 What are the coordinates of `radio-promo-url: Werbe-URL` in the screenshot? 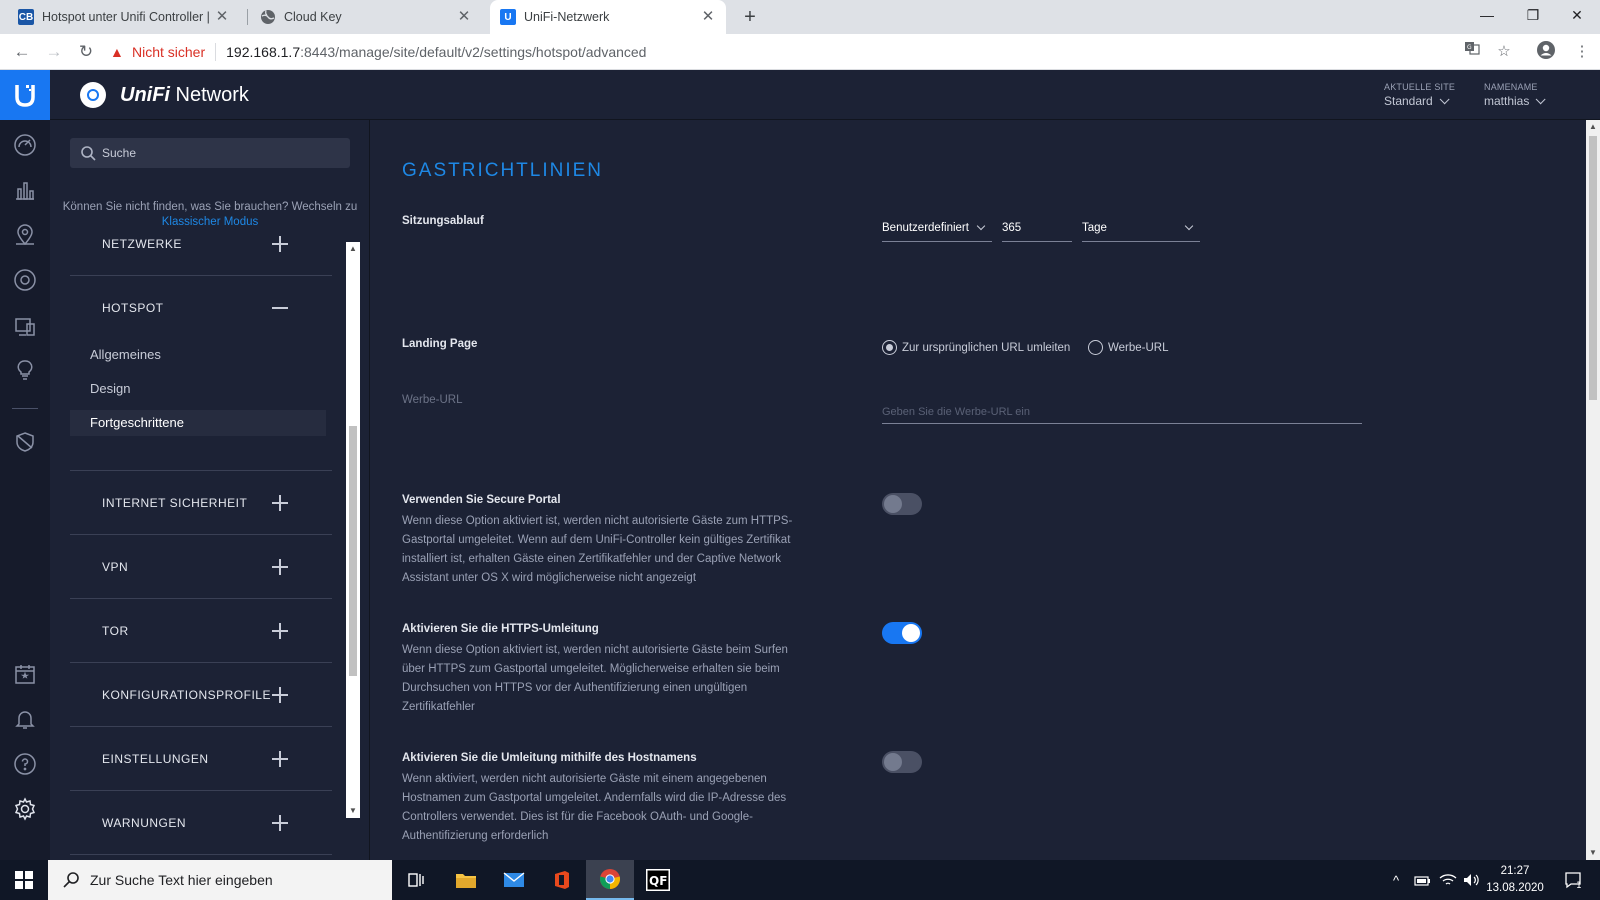 It's located at (1128, 347).